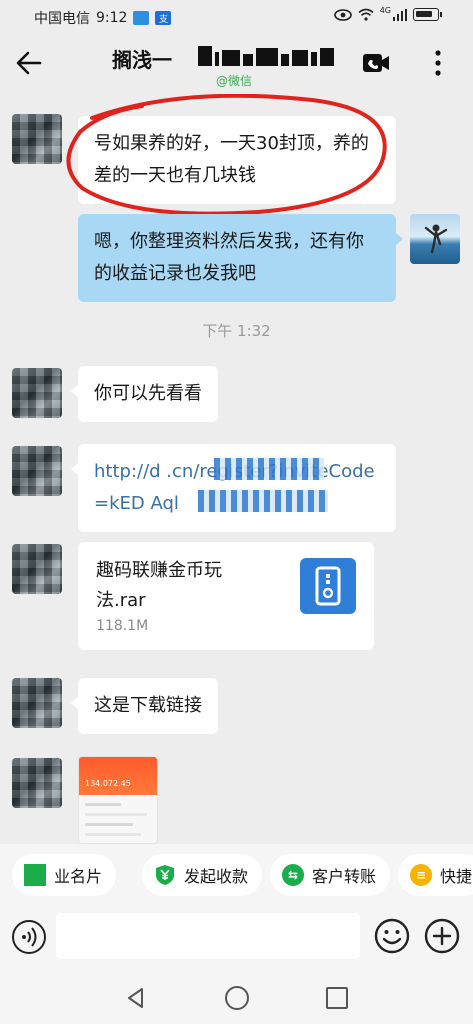 Image resolution: width=473 pixels, height=1024 pixels. I want to click on status-left: 中国电信 9:12 支, so click(103, 18).